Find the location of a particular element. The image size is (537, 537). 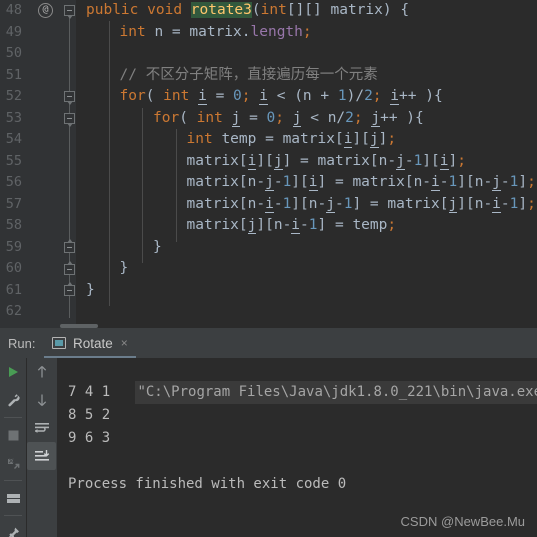

fold-marker-outer-for-end is located at coordinates (69, 268).